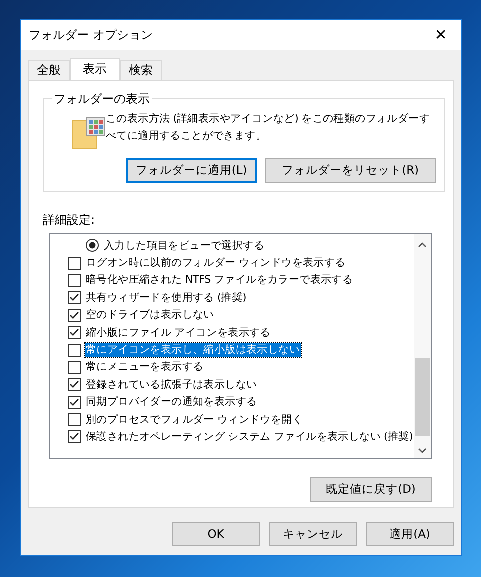 The width and height of the screenshot is (481, 577). What do you see at coordinates (268, 128) in the screenshot?
I see `description-text: この表示方法 (詳細表示やアイコンなど) をこの種類のフォルダーすべてに適用することができます。` at bounding box center [268, 128].